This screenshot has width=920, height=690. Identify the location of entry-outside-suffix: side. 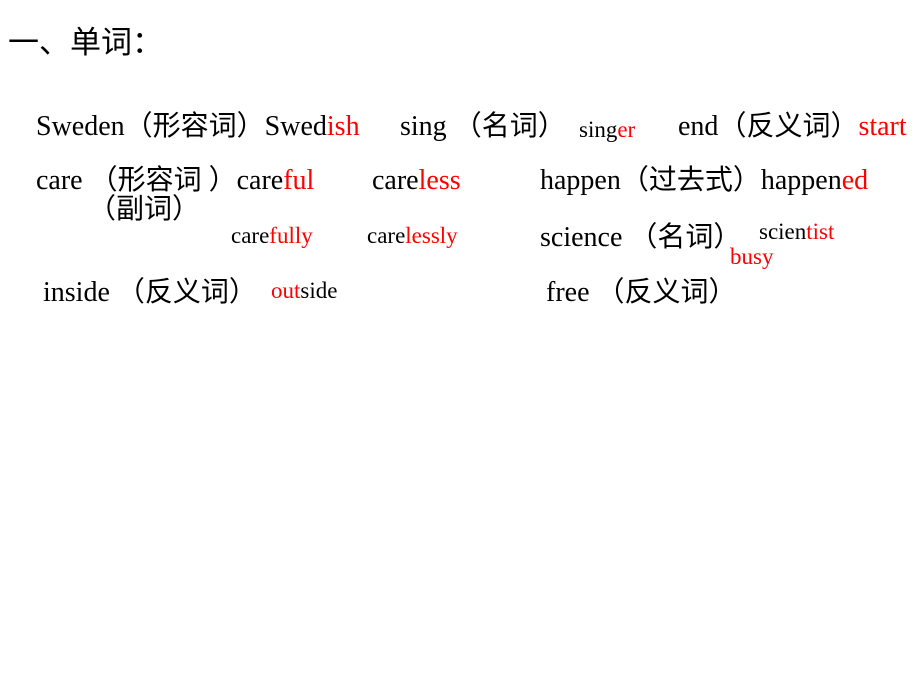
(319, 290).